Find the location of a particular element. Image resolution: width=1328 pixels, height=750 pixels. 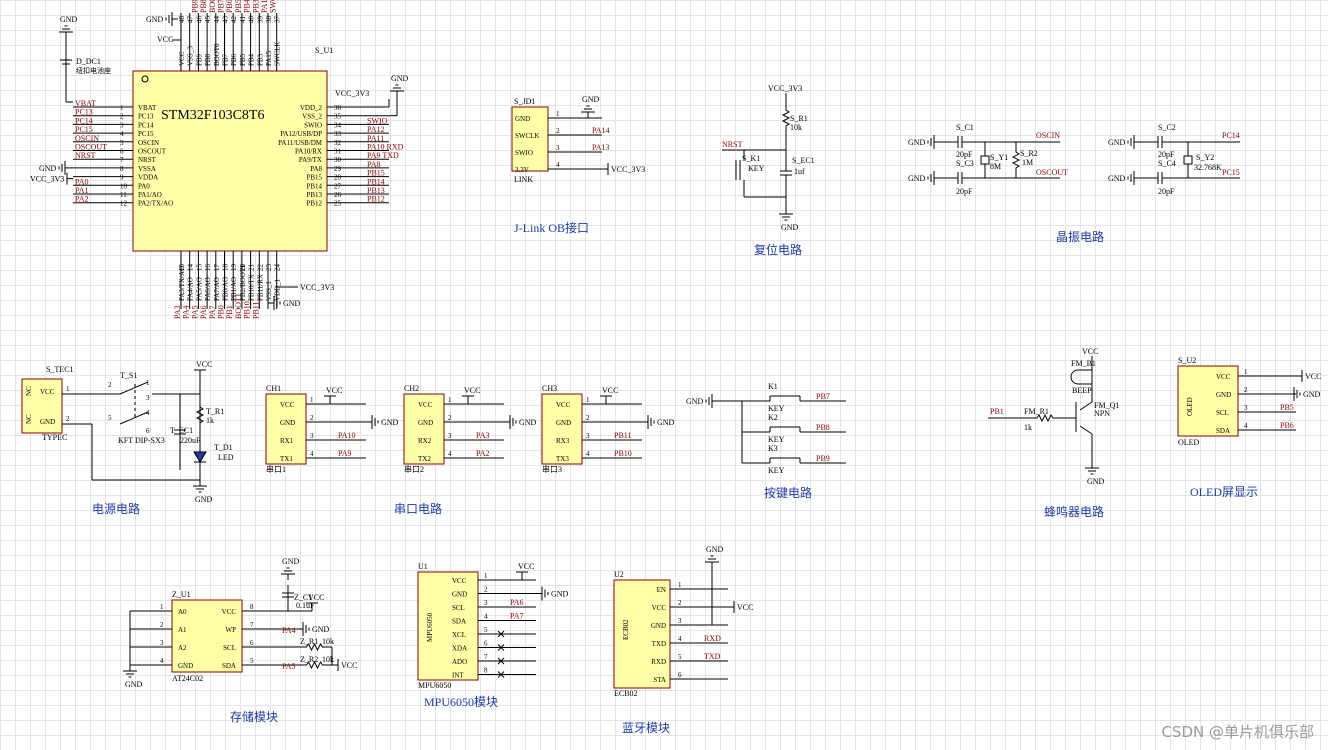

jlink-pin-number: 4 is located at coordinates (558, 165).